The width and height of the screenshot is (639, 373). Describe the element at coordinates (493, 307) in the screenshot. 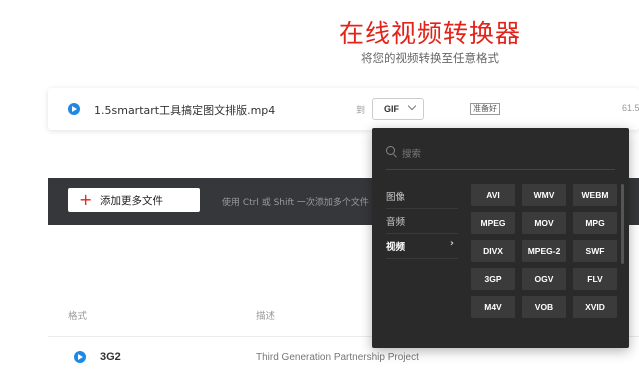

I see `format-option-m4v: M4V` at that location.